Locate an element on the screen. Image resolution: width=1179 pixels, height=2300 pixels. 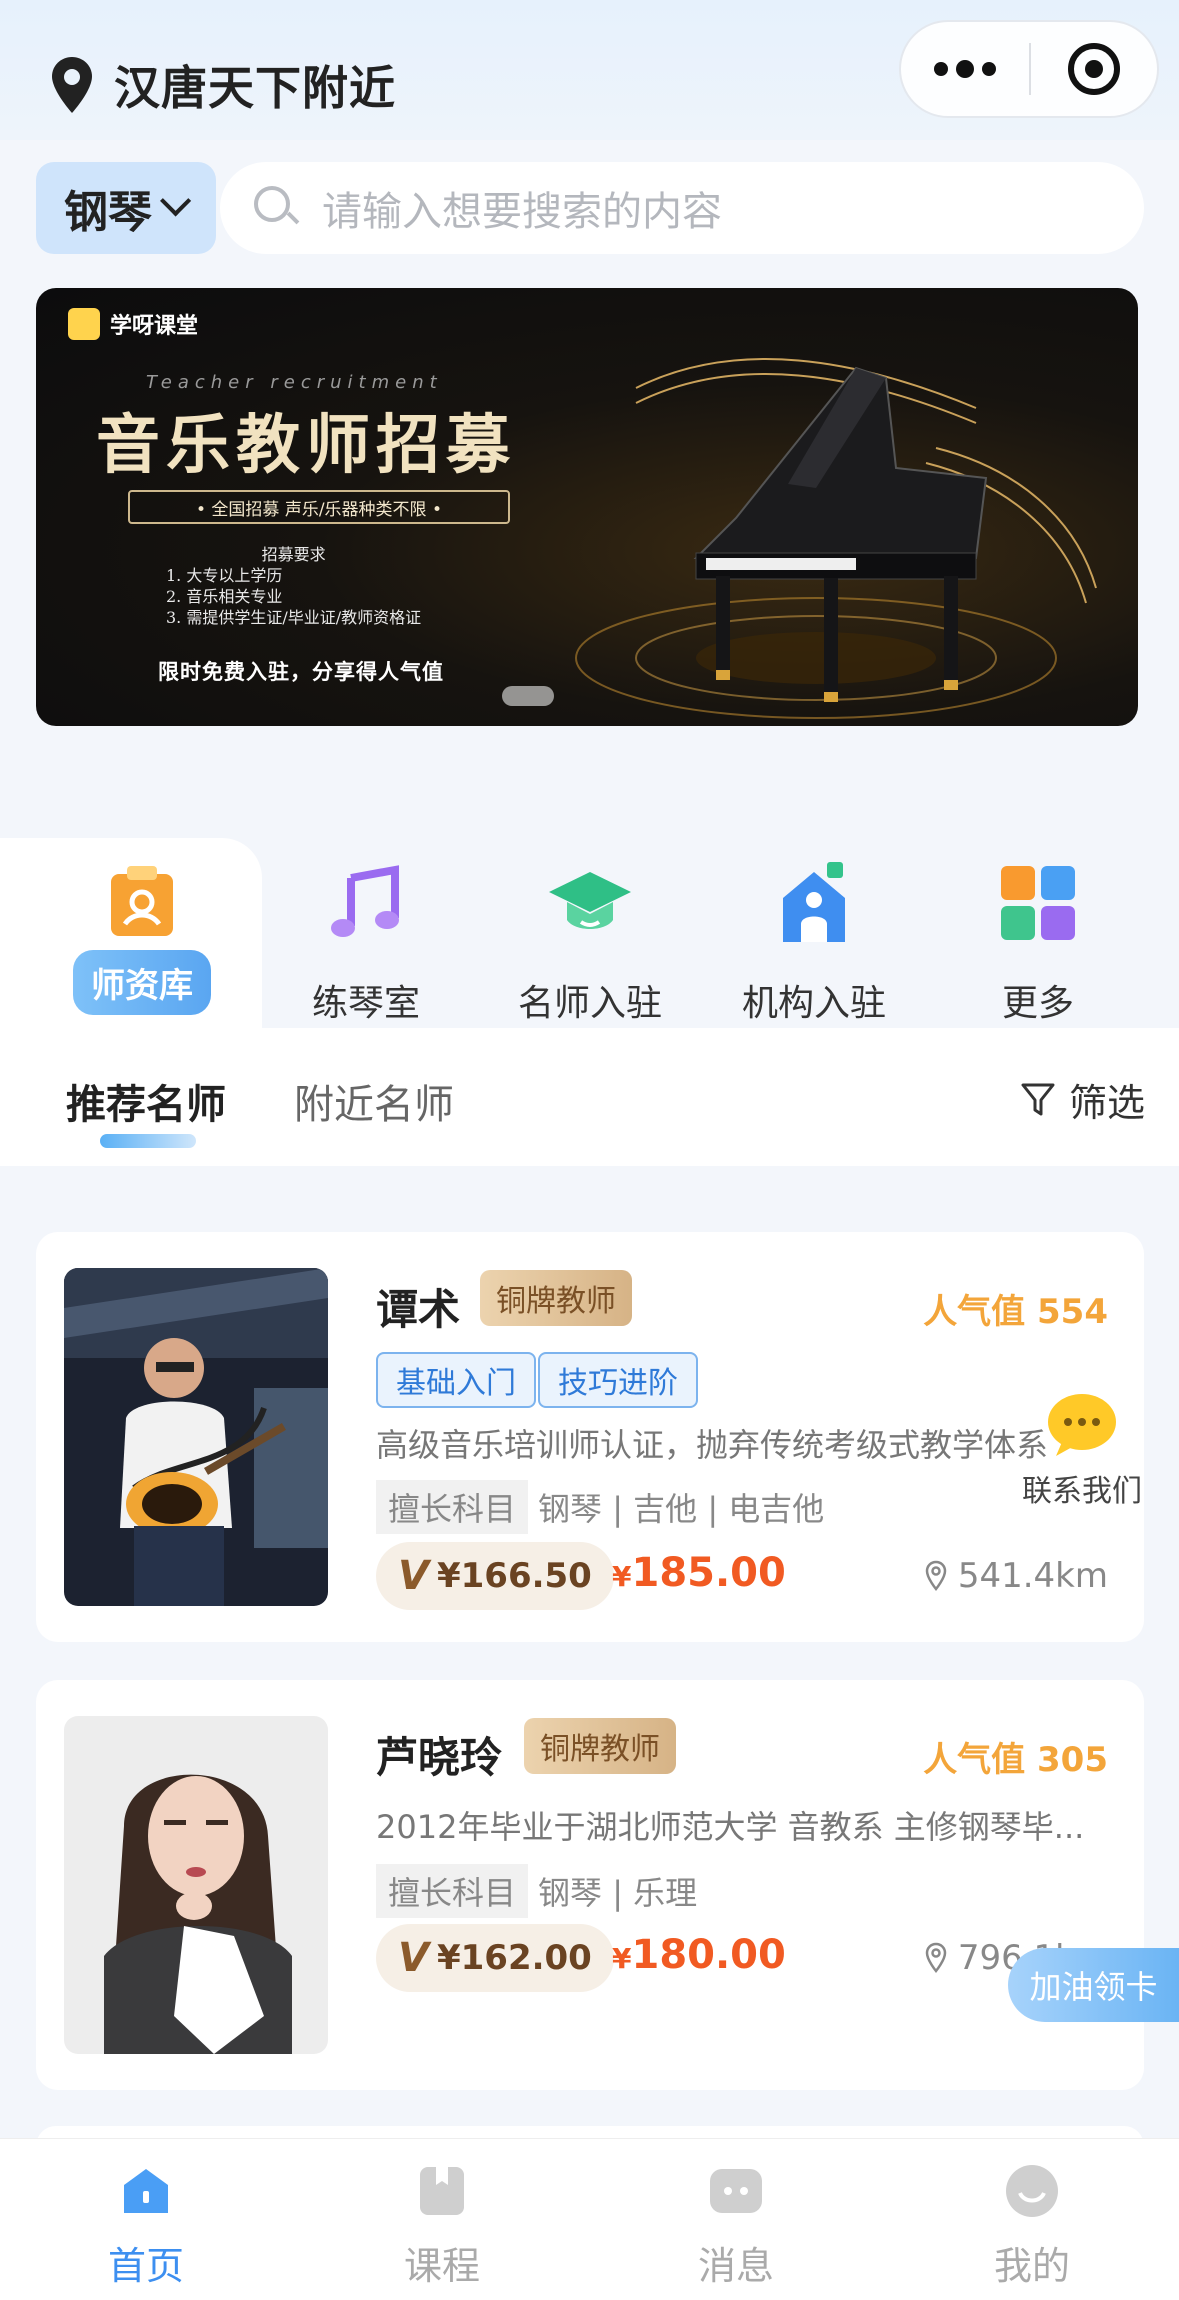
tab-underline is located at coordinates (148, 1141).